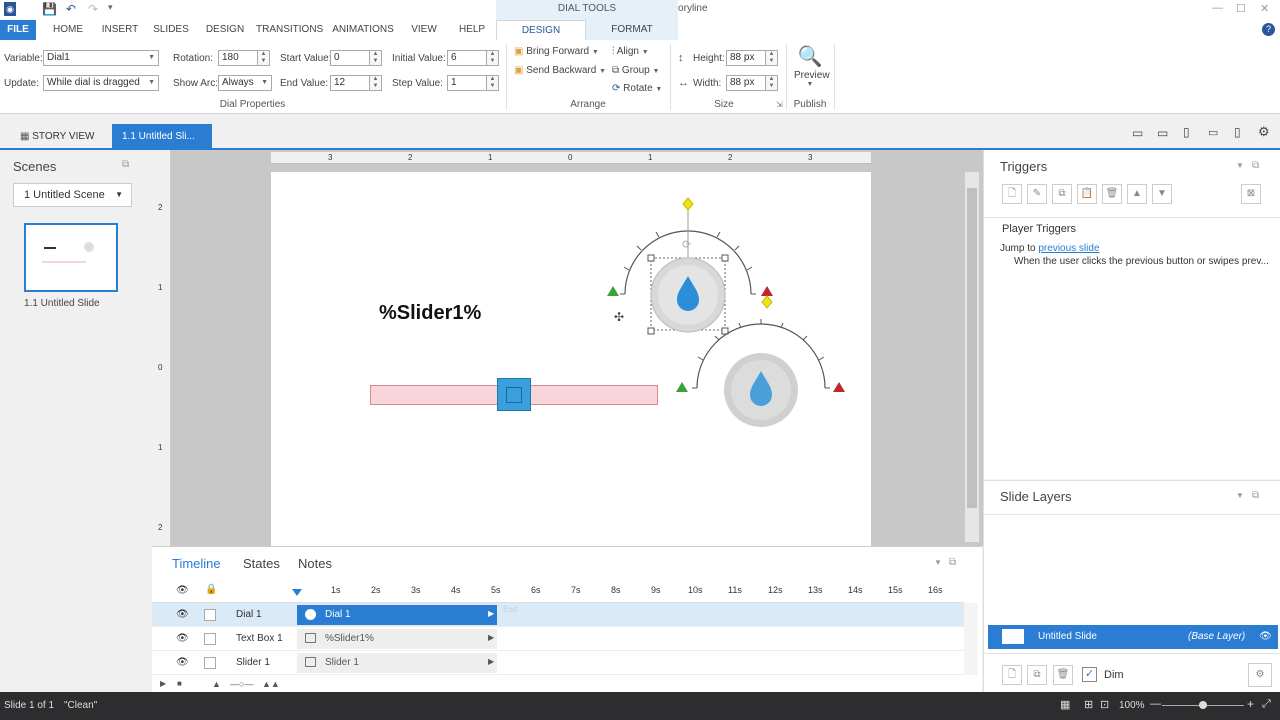 Image resolution: width=1280 pixels, height=720 pixels. I want to click on width-spinner: ▲ ▼, so click(772, 83).